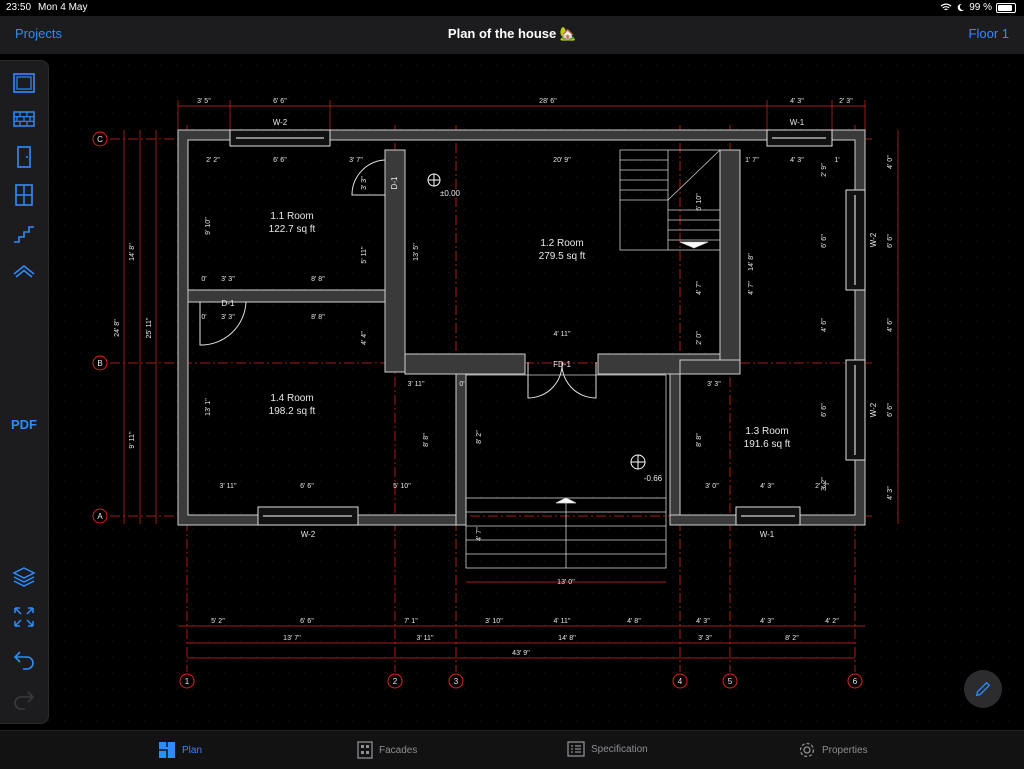  I want to click on door-icon, so click(24, 157).